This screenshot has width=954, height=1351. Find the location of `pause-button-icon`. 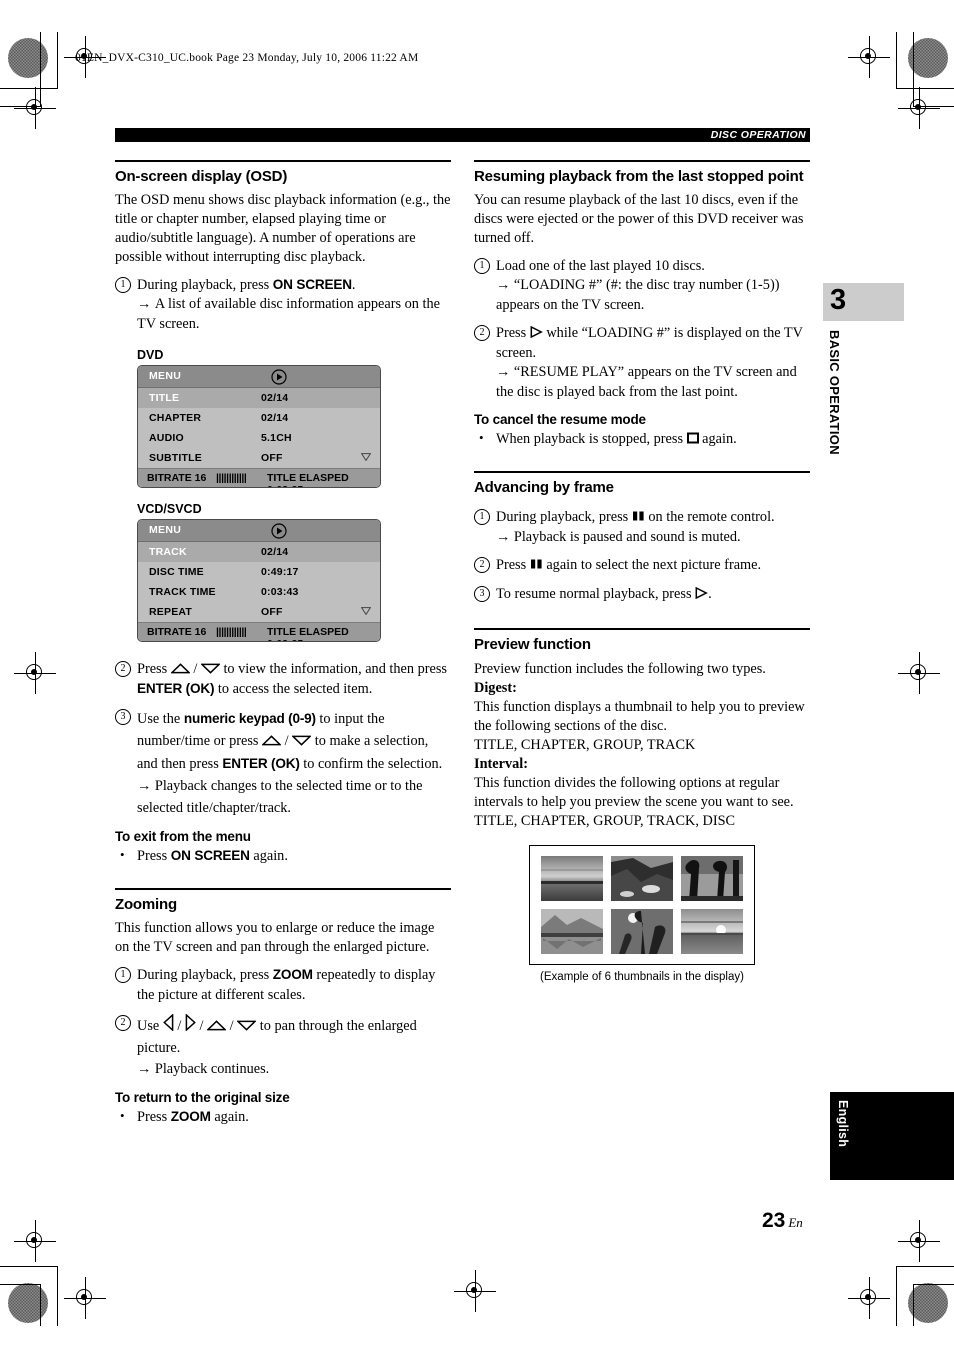

pause-button-icon is located at coordinates (638, 516).